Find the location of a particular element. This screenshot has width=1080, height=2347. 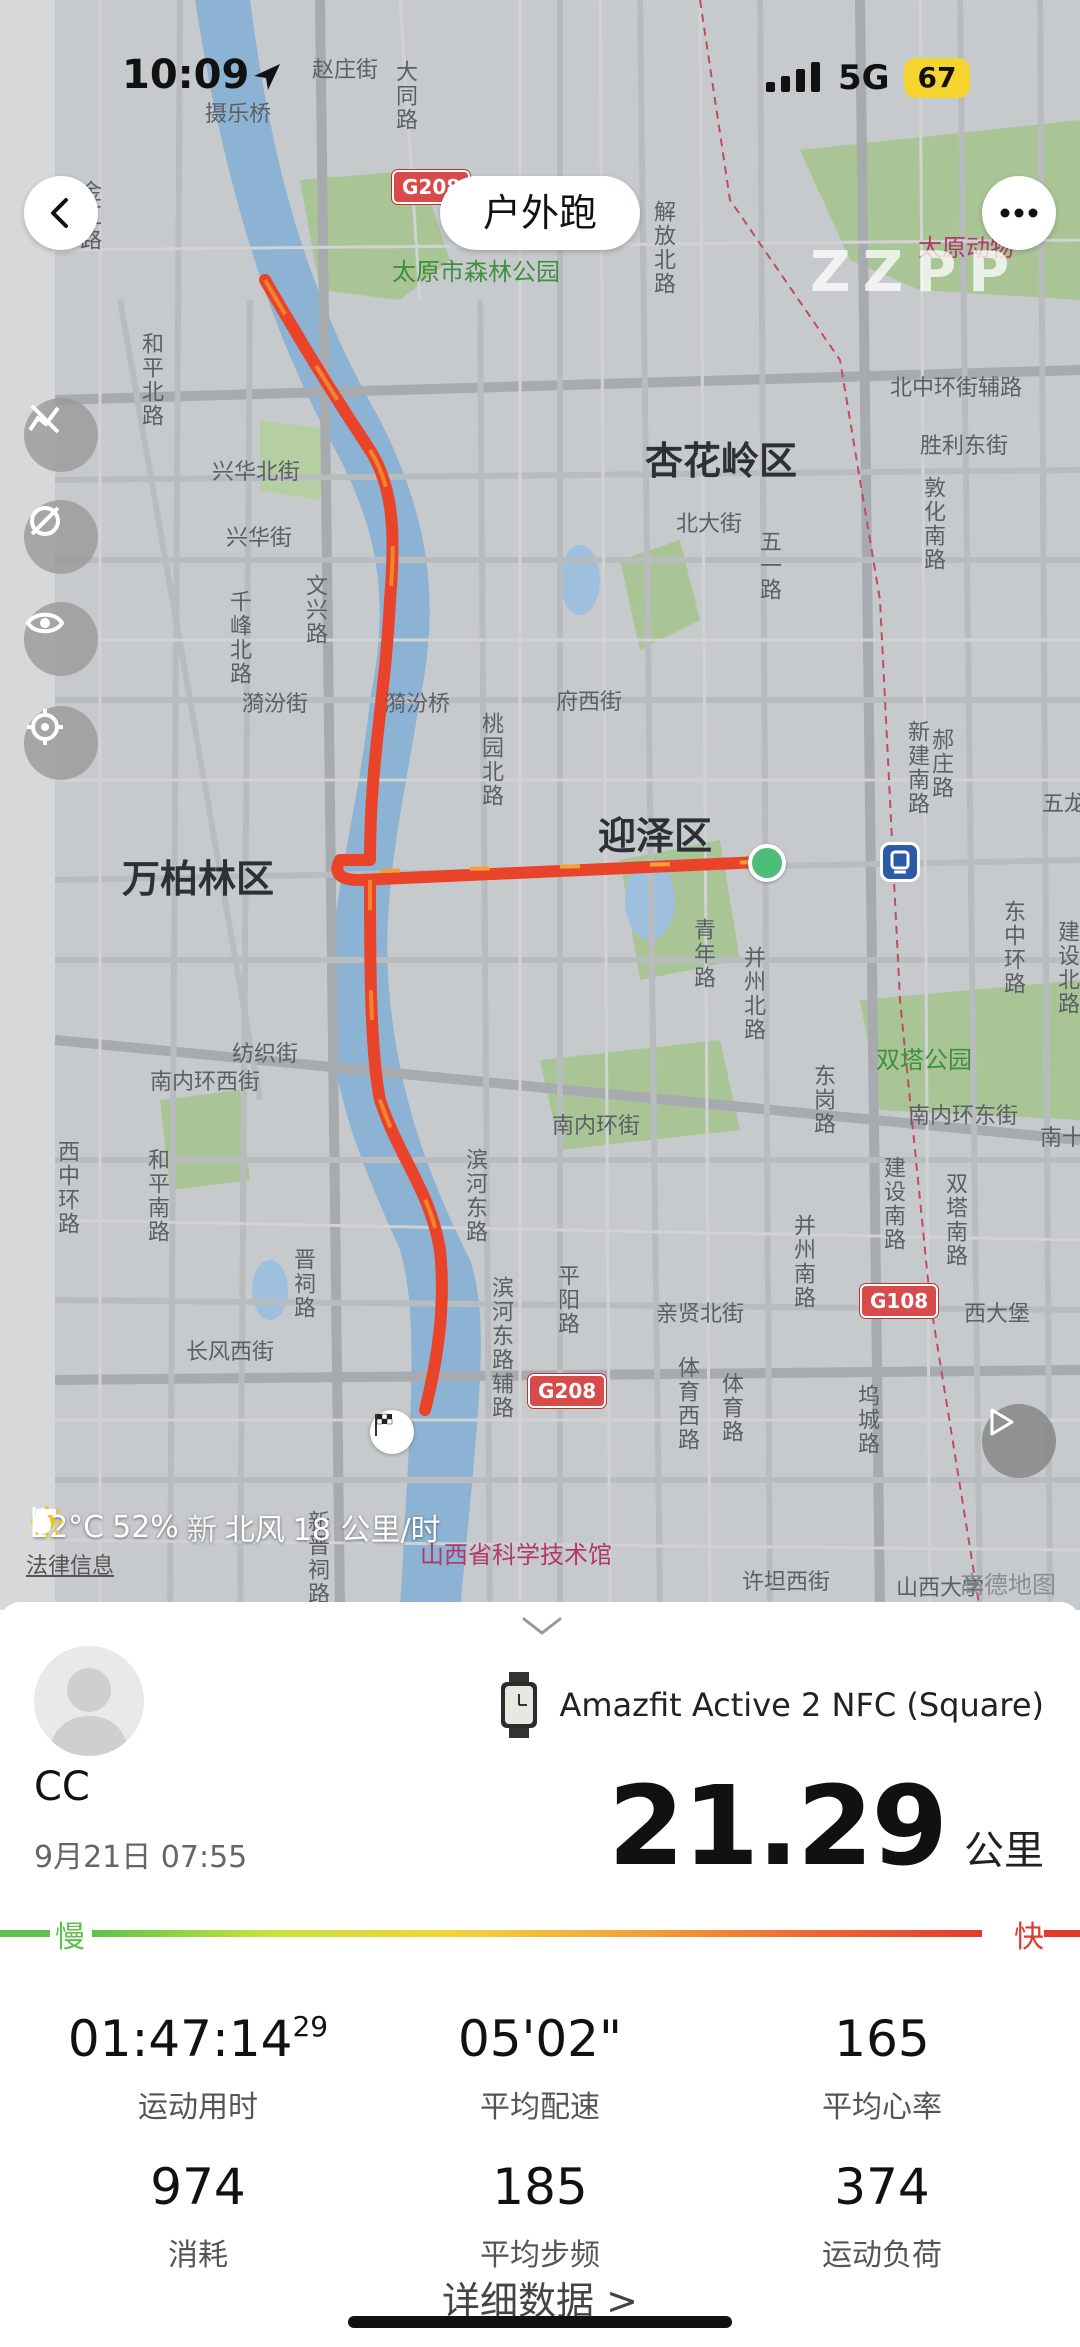

pace-legend: 慢 快 is located at coordinates (540, 1932).